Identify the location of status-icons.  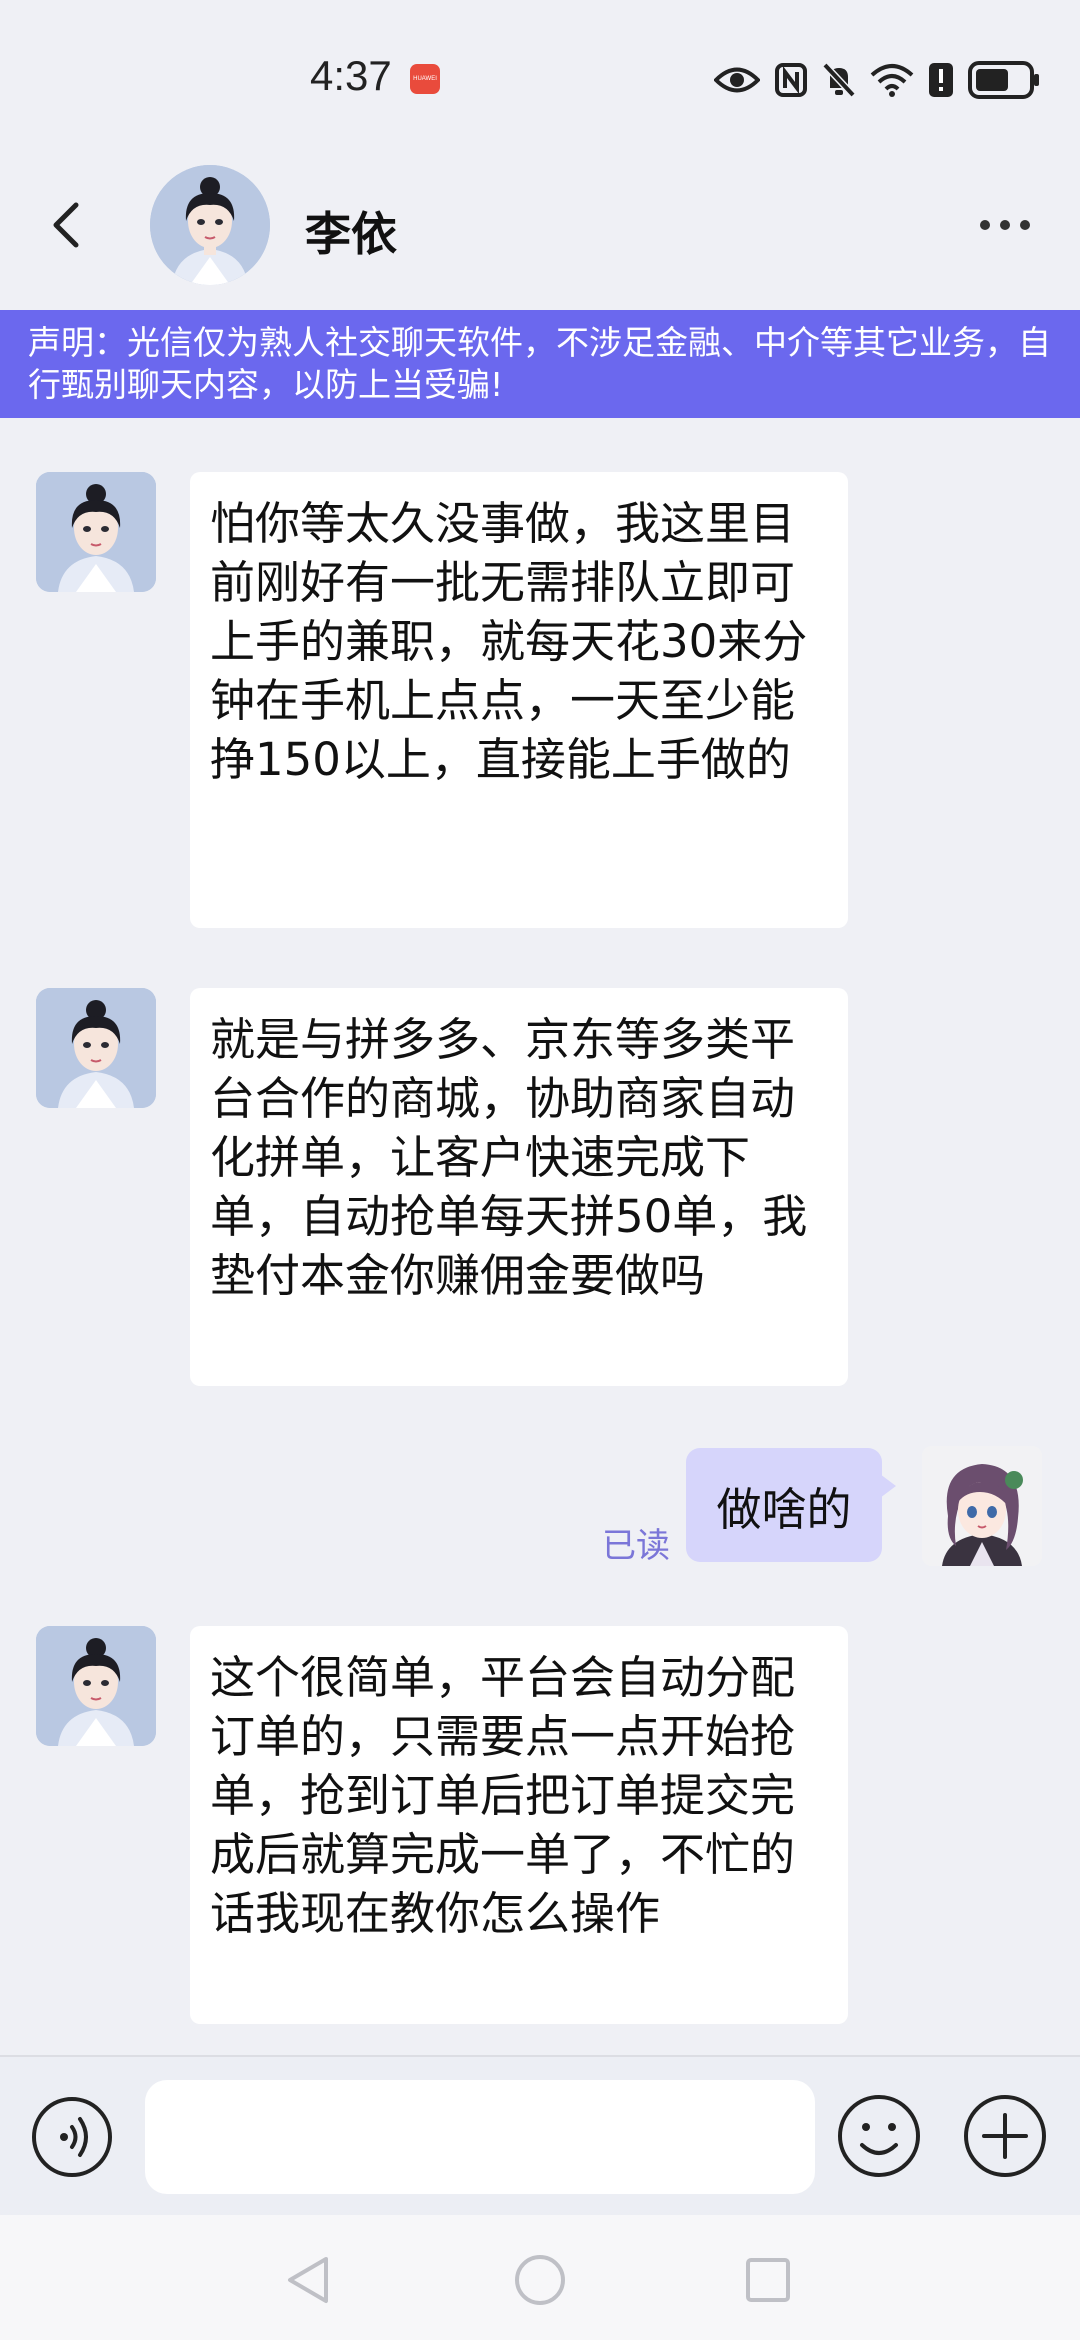
(877, 80).